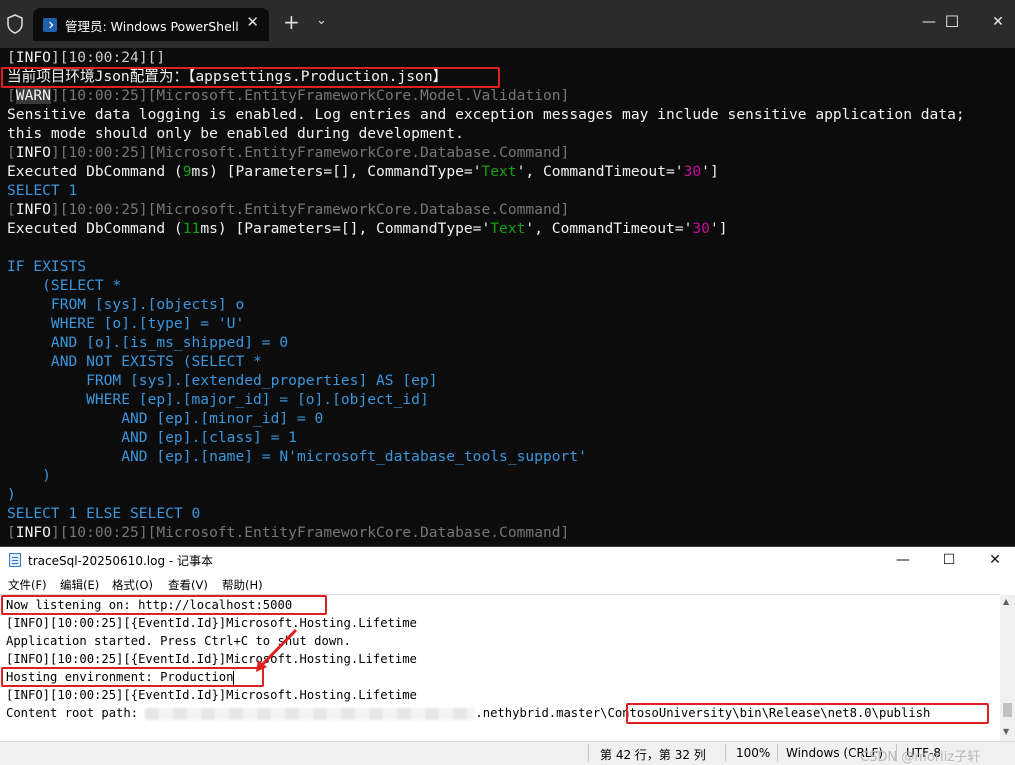 The height and width of the screenshot is (765, 1015). I want to click on powershell-titlebar: 管理员: Windows PowerShell ✕ + ⌄ — ☐ ✕, so click(507, 24).